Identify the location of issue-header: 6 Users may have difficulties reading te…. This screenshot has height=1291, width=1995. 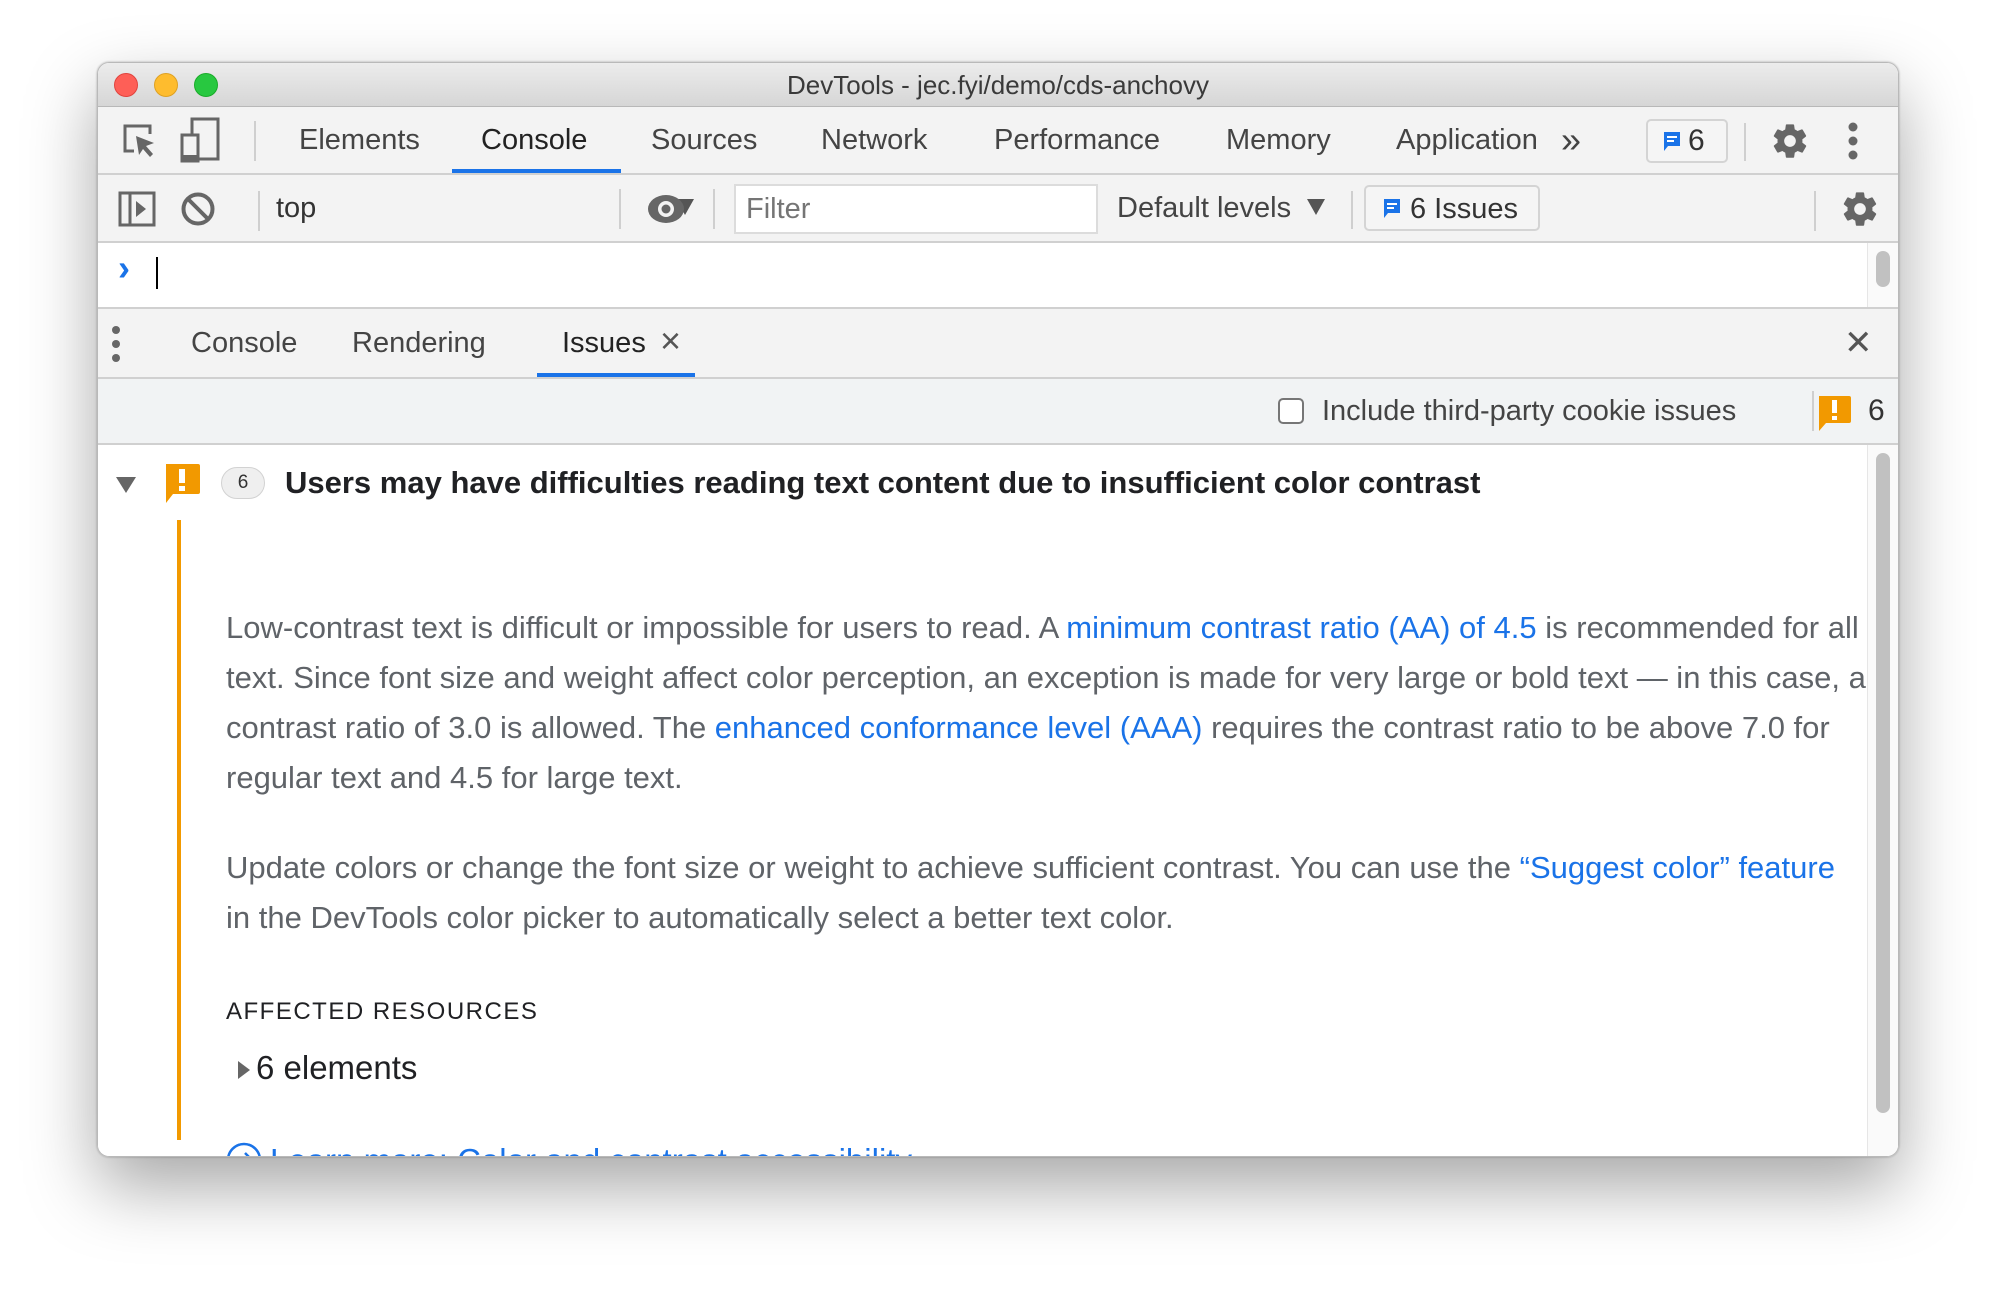
(983, 483).